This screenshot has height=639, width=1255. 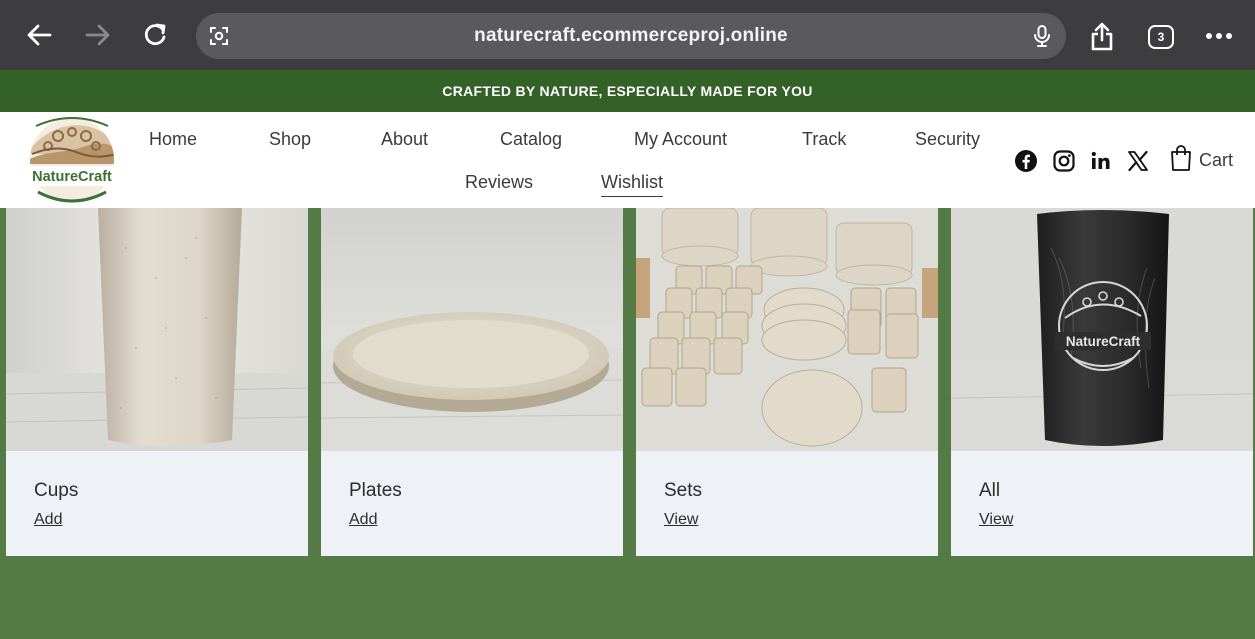 I want to click on nav-wishlist: Wishlist, so click(x=632, y=184).